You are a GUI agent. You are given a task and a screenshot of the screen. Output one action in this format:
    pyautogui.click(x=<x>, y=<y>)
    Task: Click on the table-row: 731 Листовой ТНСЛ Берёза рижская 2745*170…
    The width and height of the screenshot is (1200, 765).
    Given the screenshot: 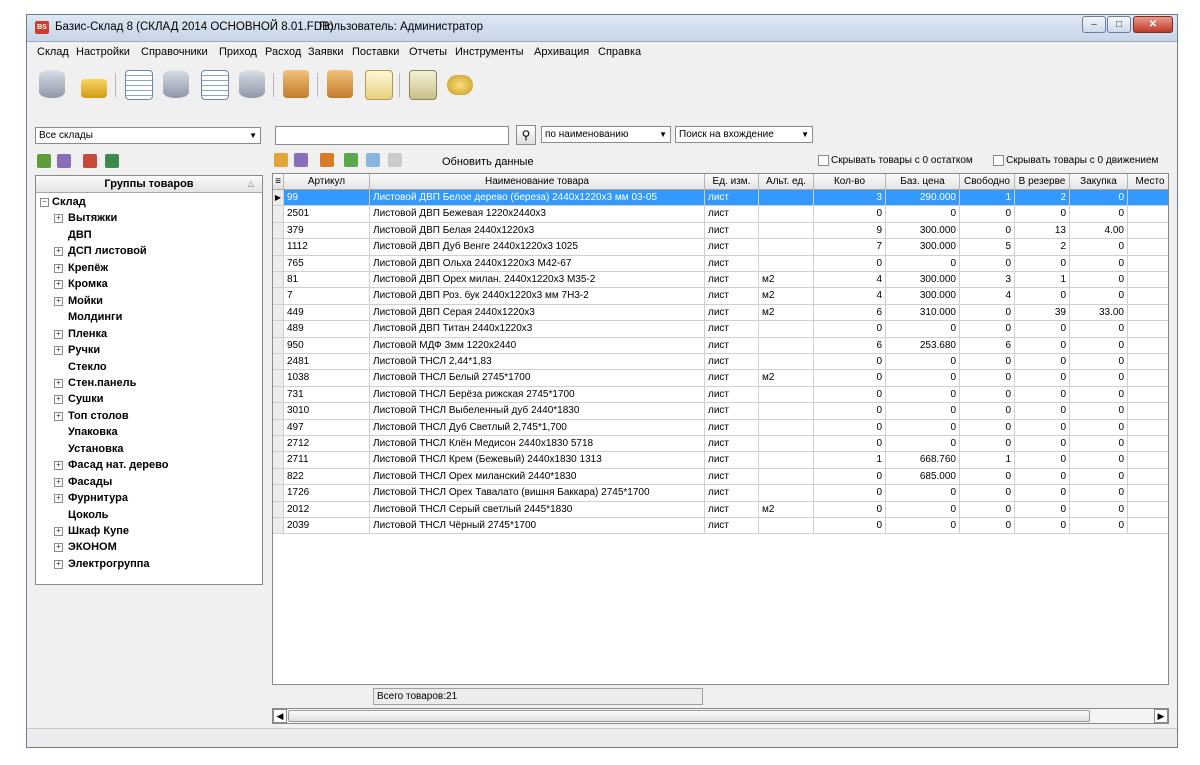 What is the action you would take?
    pyautogui.click(x=720, y=395)
    